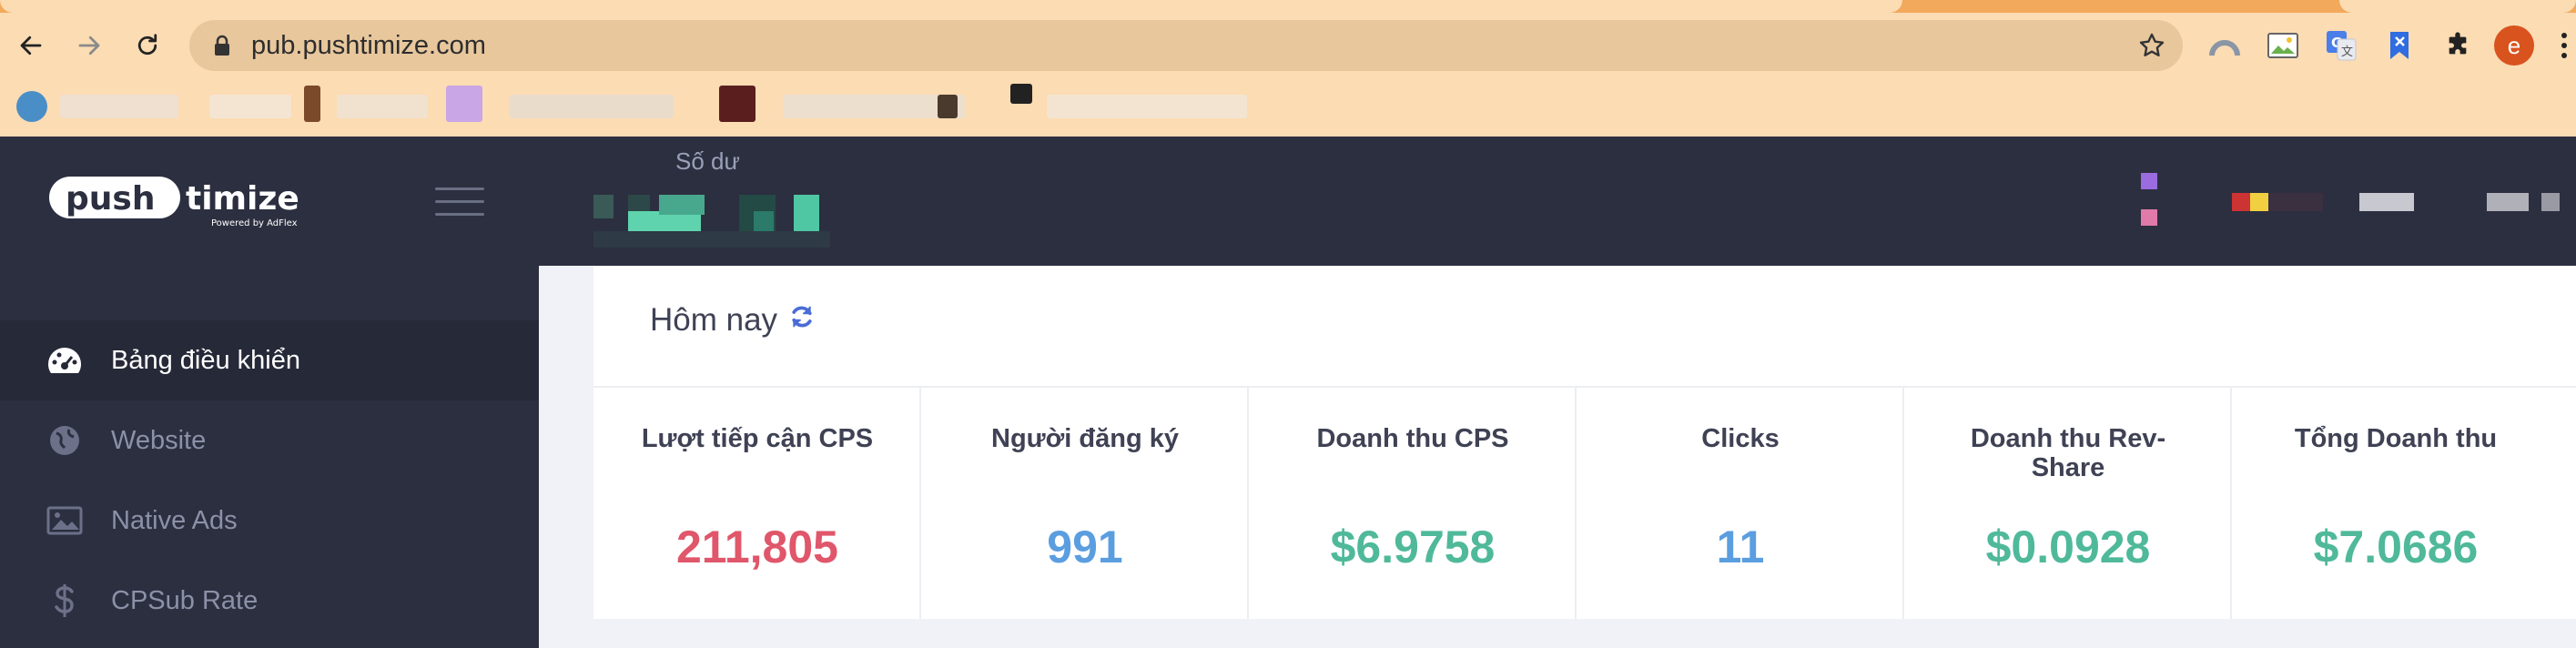  Describe the element at coordinates (254, 223) in the screenshot. I see `logo-tagline: Powered by AdFlex` at that location.